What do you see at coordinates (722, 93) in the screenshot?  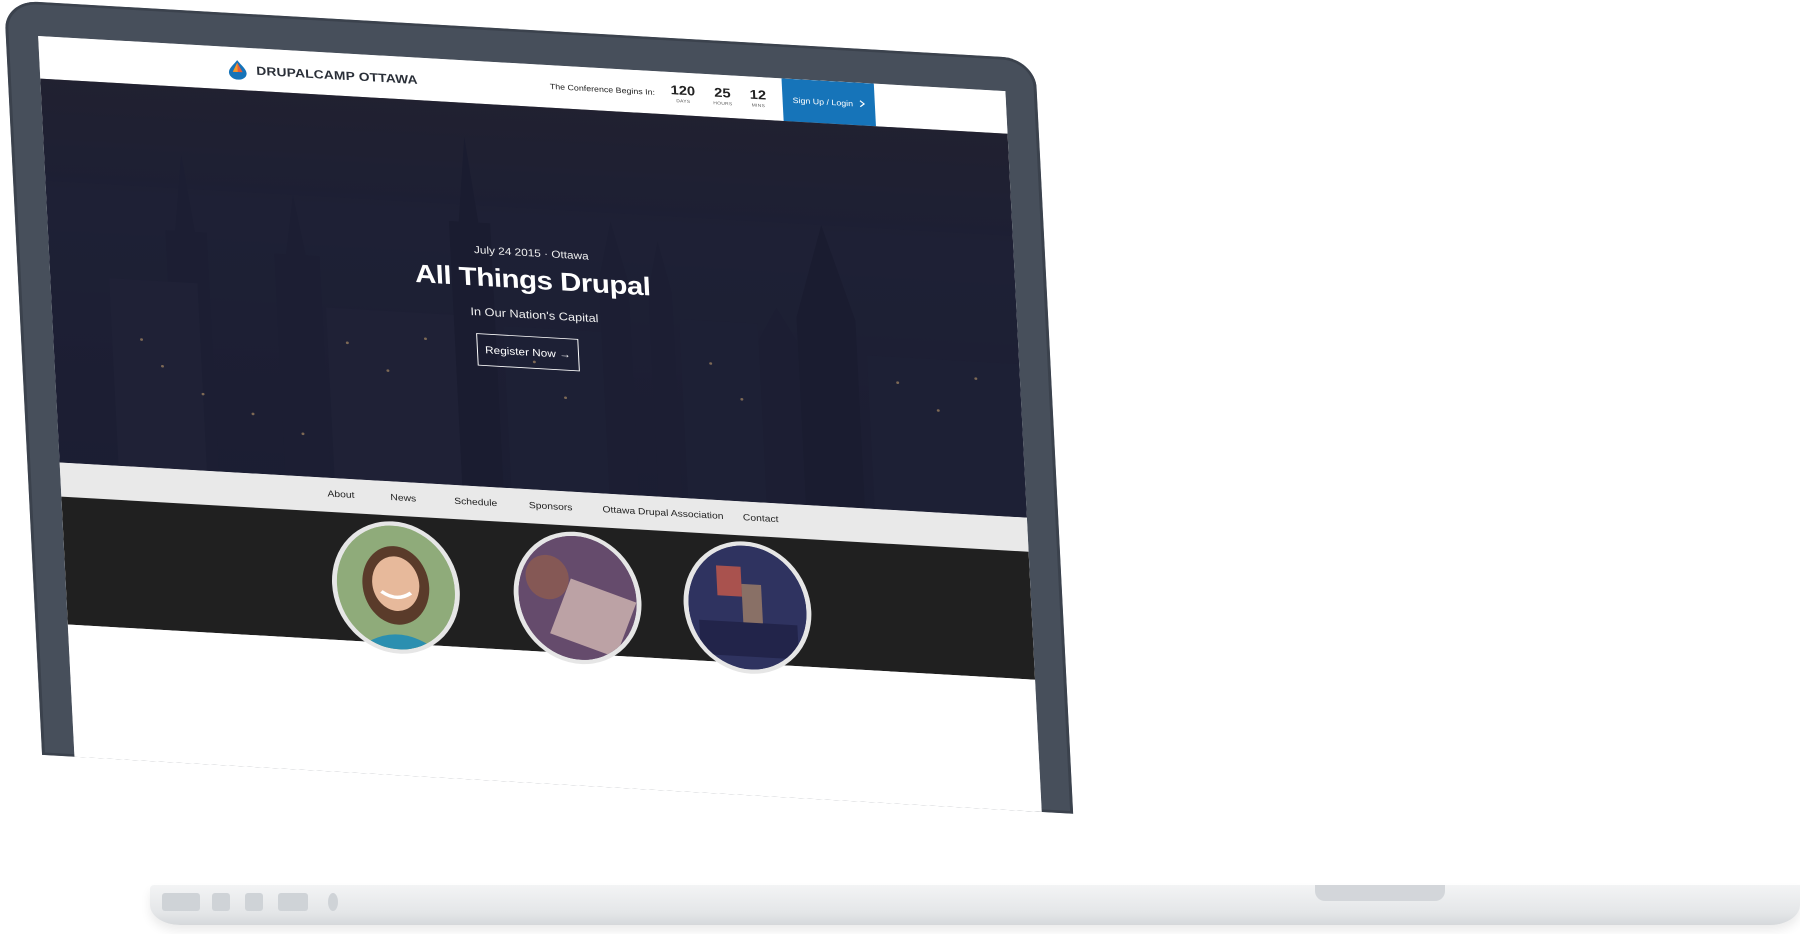 I see `countdown-value: 25` at bounding box center [722, 93].